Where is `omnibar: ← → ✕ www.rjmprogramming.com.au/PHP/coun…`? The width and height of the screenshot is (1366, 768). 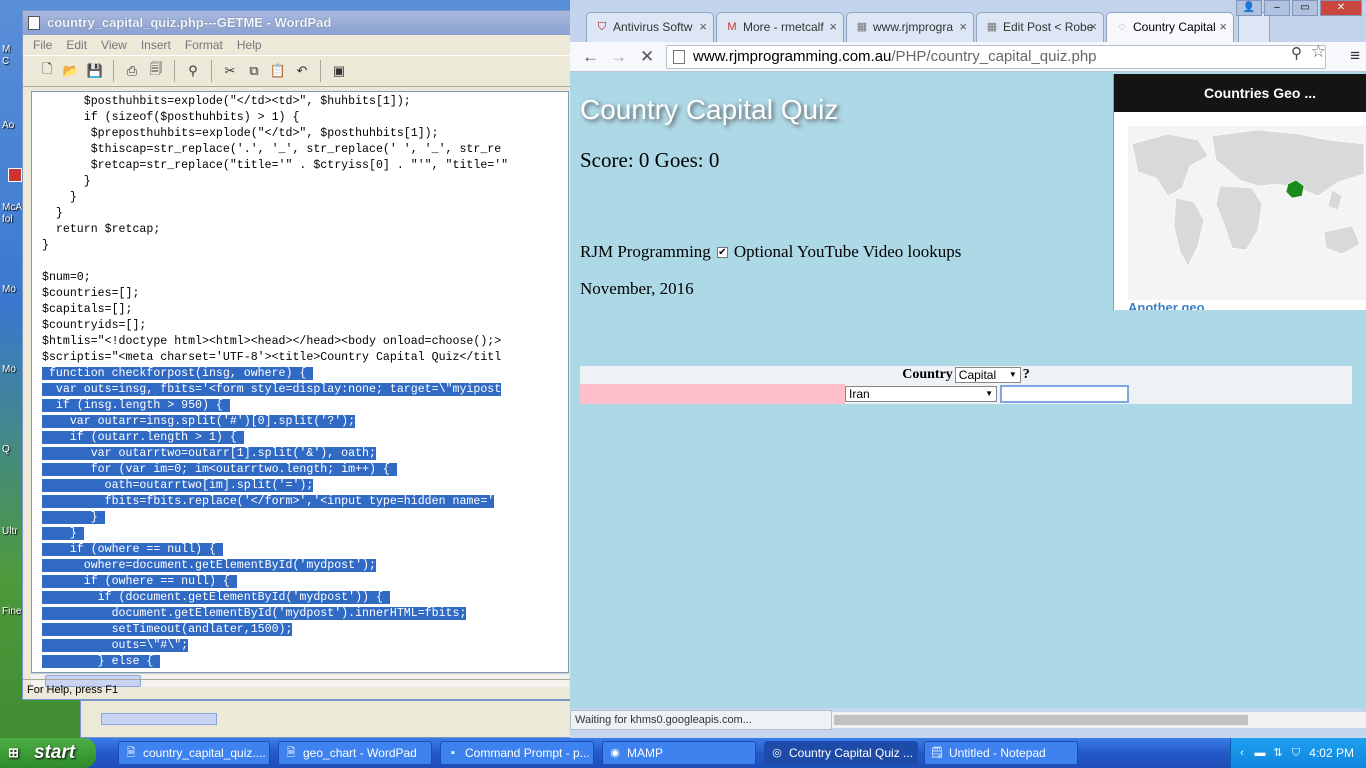
omnibar: ← → ✕ www.rjmprogramming.com.au/PHP/coun… is located at coordinates (968, 57).